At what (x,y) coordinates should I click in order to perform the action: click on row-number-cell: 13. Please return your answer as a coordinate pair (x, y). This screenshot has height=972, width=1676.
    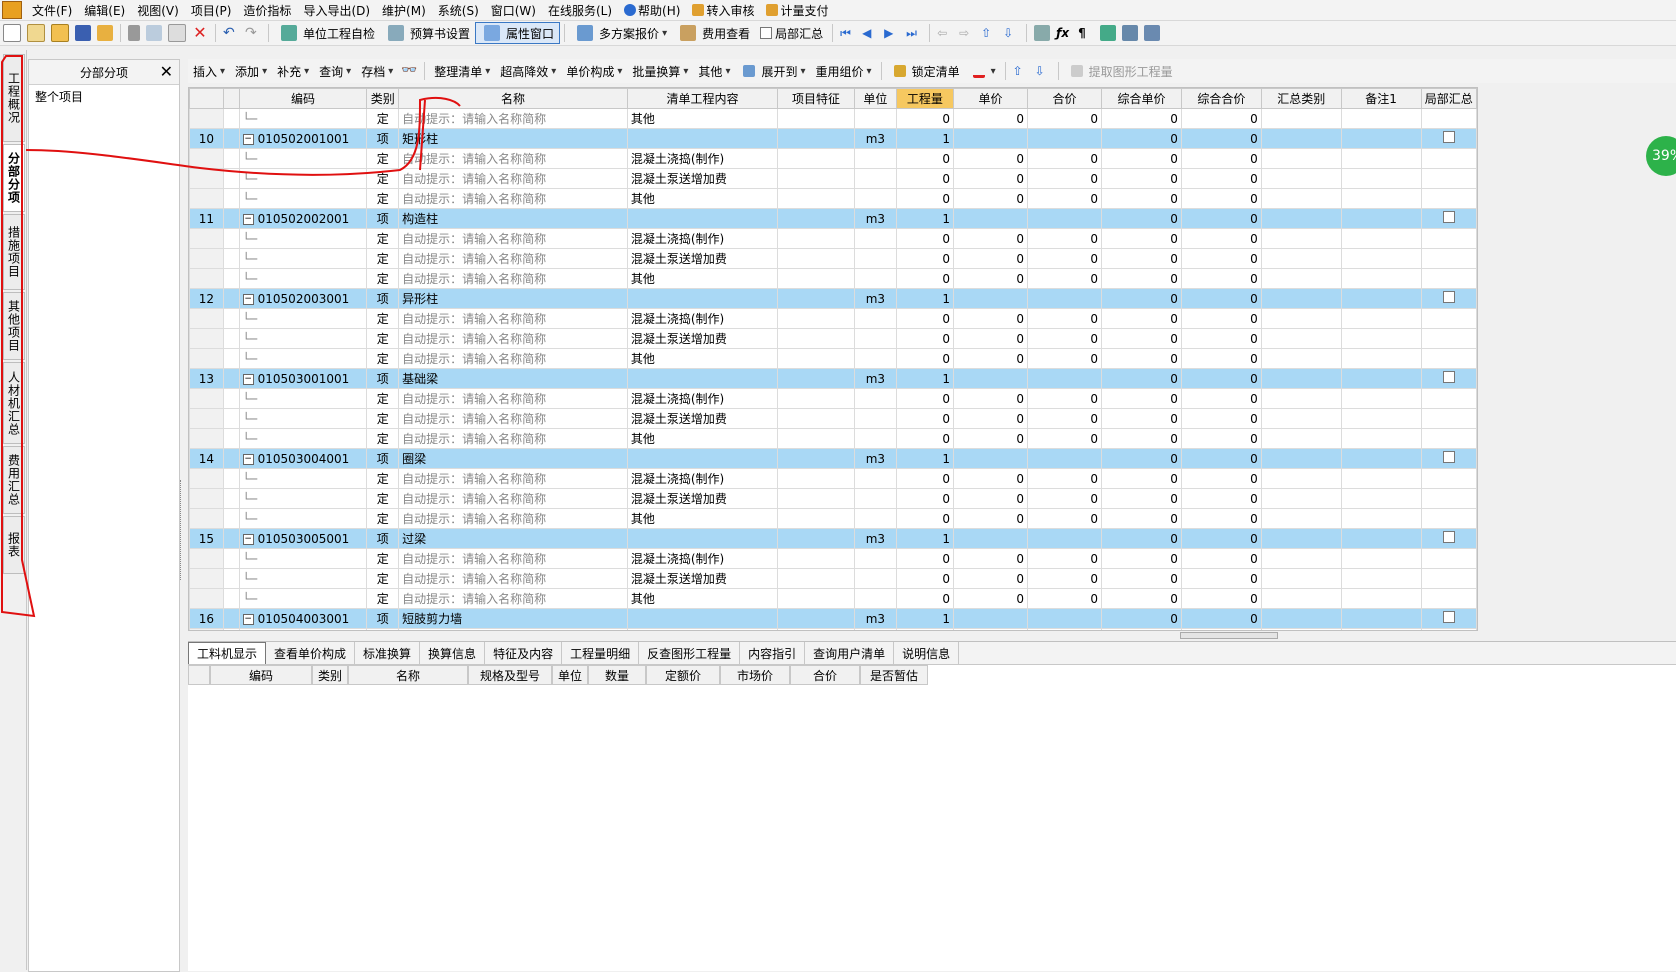
    Looking at the image, I should click on (206, 378).